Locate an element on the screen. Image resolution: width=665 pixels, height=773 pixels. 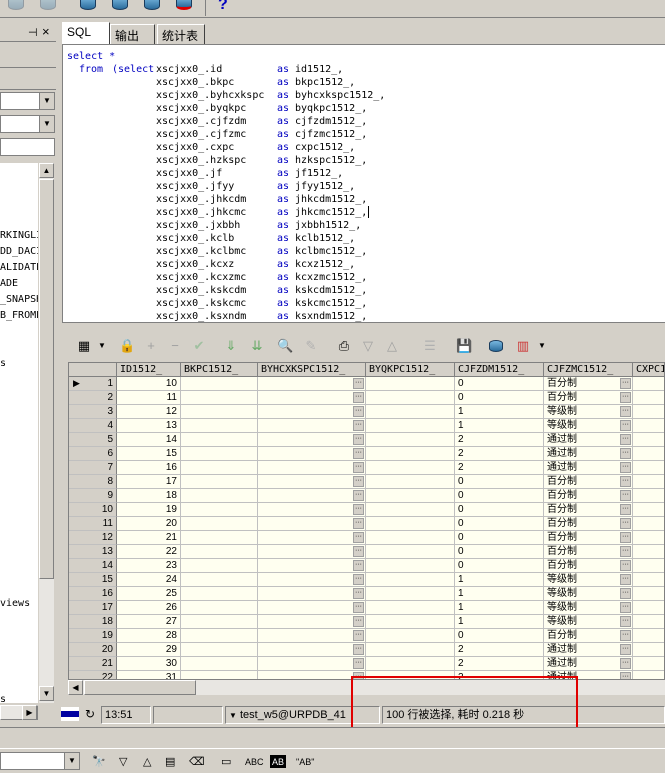
tab-statistics: 统计表 is located at coordinates (181, 34).